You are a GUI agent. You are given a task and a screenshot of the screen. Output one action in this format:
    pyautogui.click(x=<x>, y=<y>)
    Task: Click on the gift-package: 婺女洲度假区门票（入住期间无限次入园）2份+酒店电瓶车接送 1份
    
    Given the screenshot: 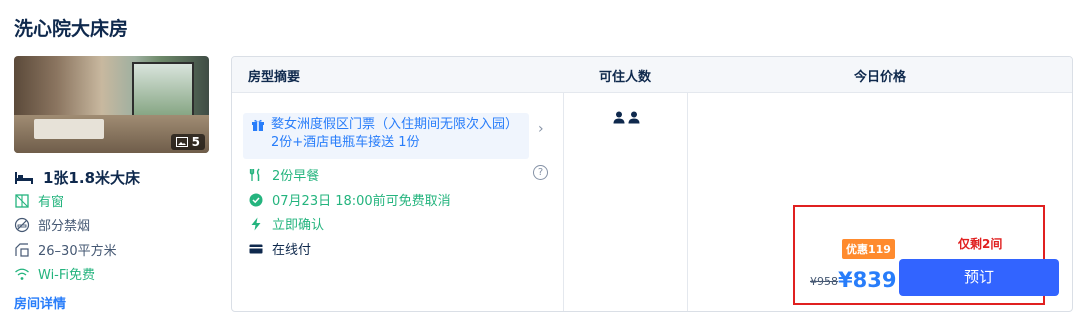 What is the action you would take?
    pyautogui.click(x=386, y=136)
    